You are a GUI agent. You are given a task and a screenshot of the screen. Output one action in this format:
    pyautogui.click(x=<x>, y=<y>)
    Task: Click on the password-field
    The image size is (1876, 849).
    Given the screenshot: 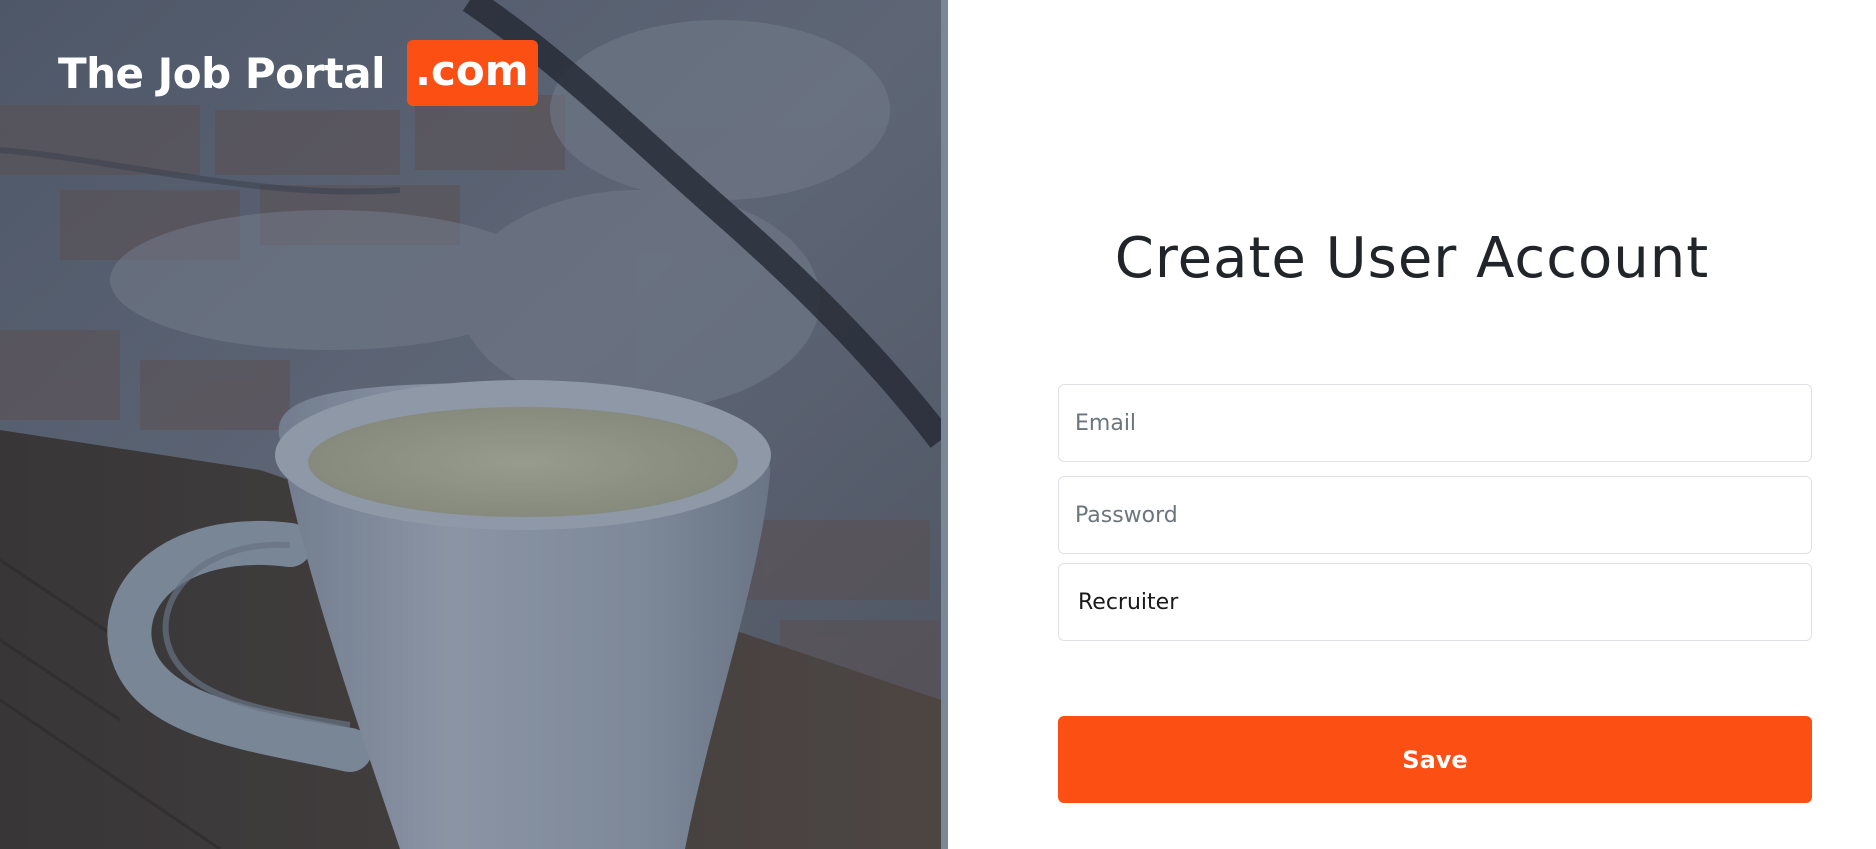 What is the action you would take?
    pyautogui.click(x=1435, y=515)
    